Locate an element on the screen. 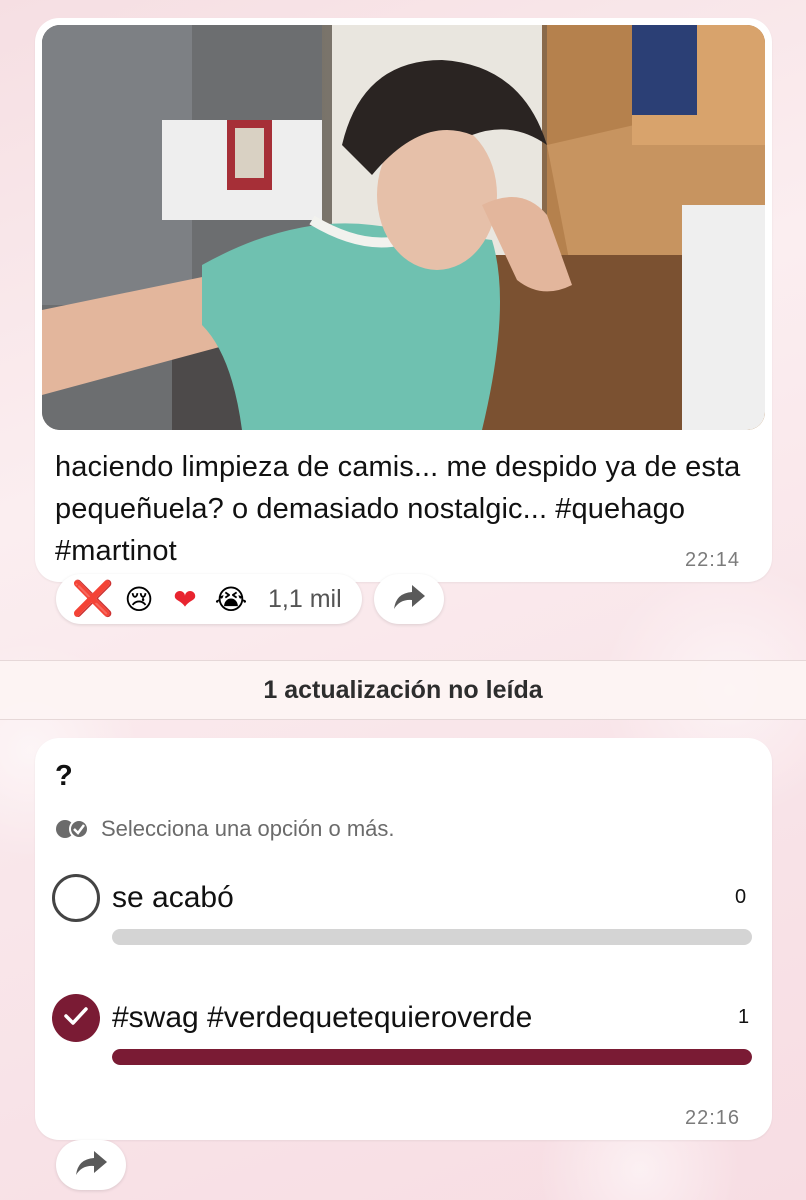 The height and width of the screenshot is (1200, 806). poll-option-2-bar is located at coordinates (432, 1057).